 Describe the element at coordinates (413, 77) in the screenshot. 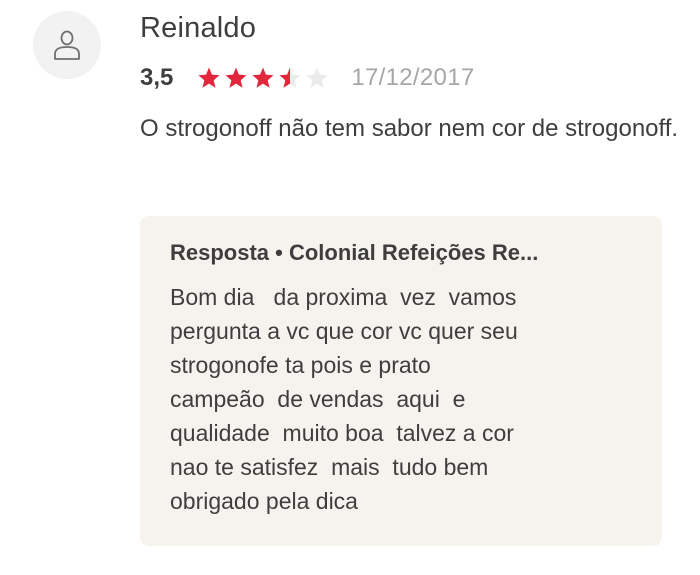

I see `review-date: 17/12/2017` at that location.